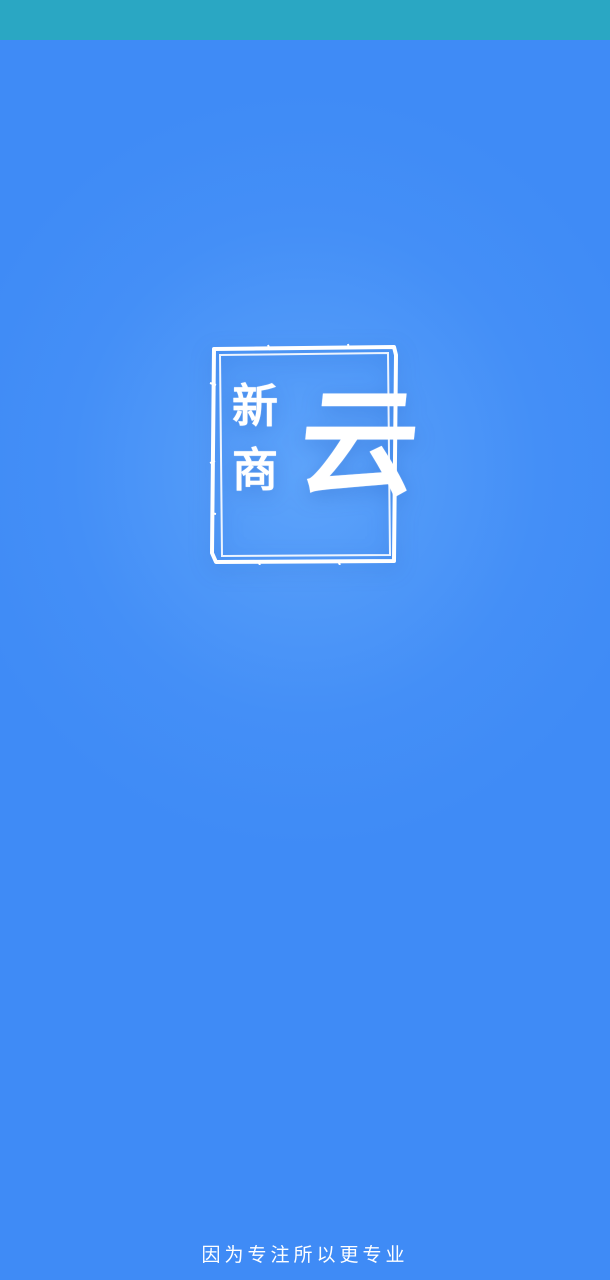 This screenshot has height=1280, width=610. I want to click on logo-char-xin: 新, so click(255, 406).